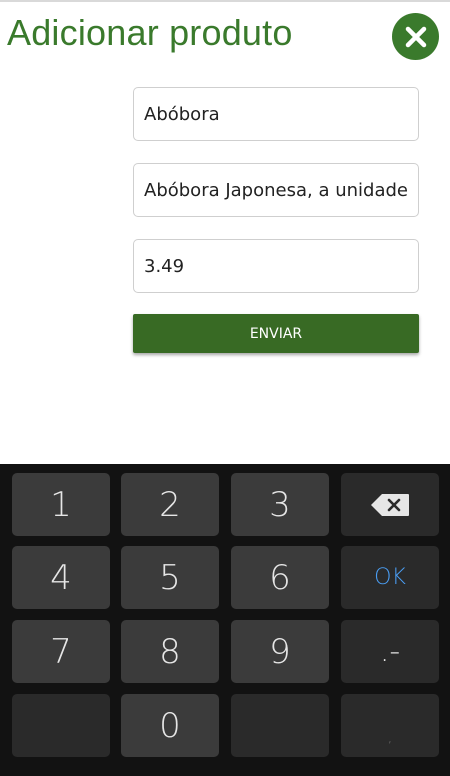 The image size is (450, 776). I want to click on key-7: 7, so click(61, 651).